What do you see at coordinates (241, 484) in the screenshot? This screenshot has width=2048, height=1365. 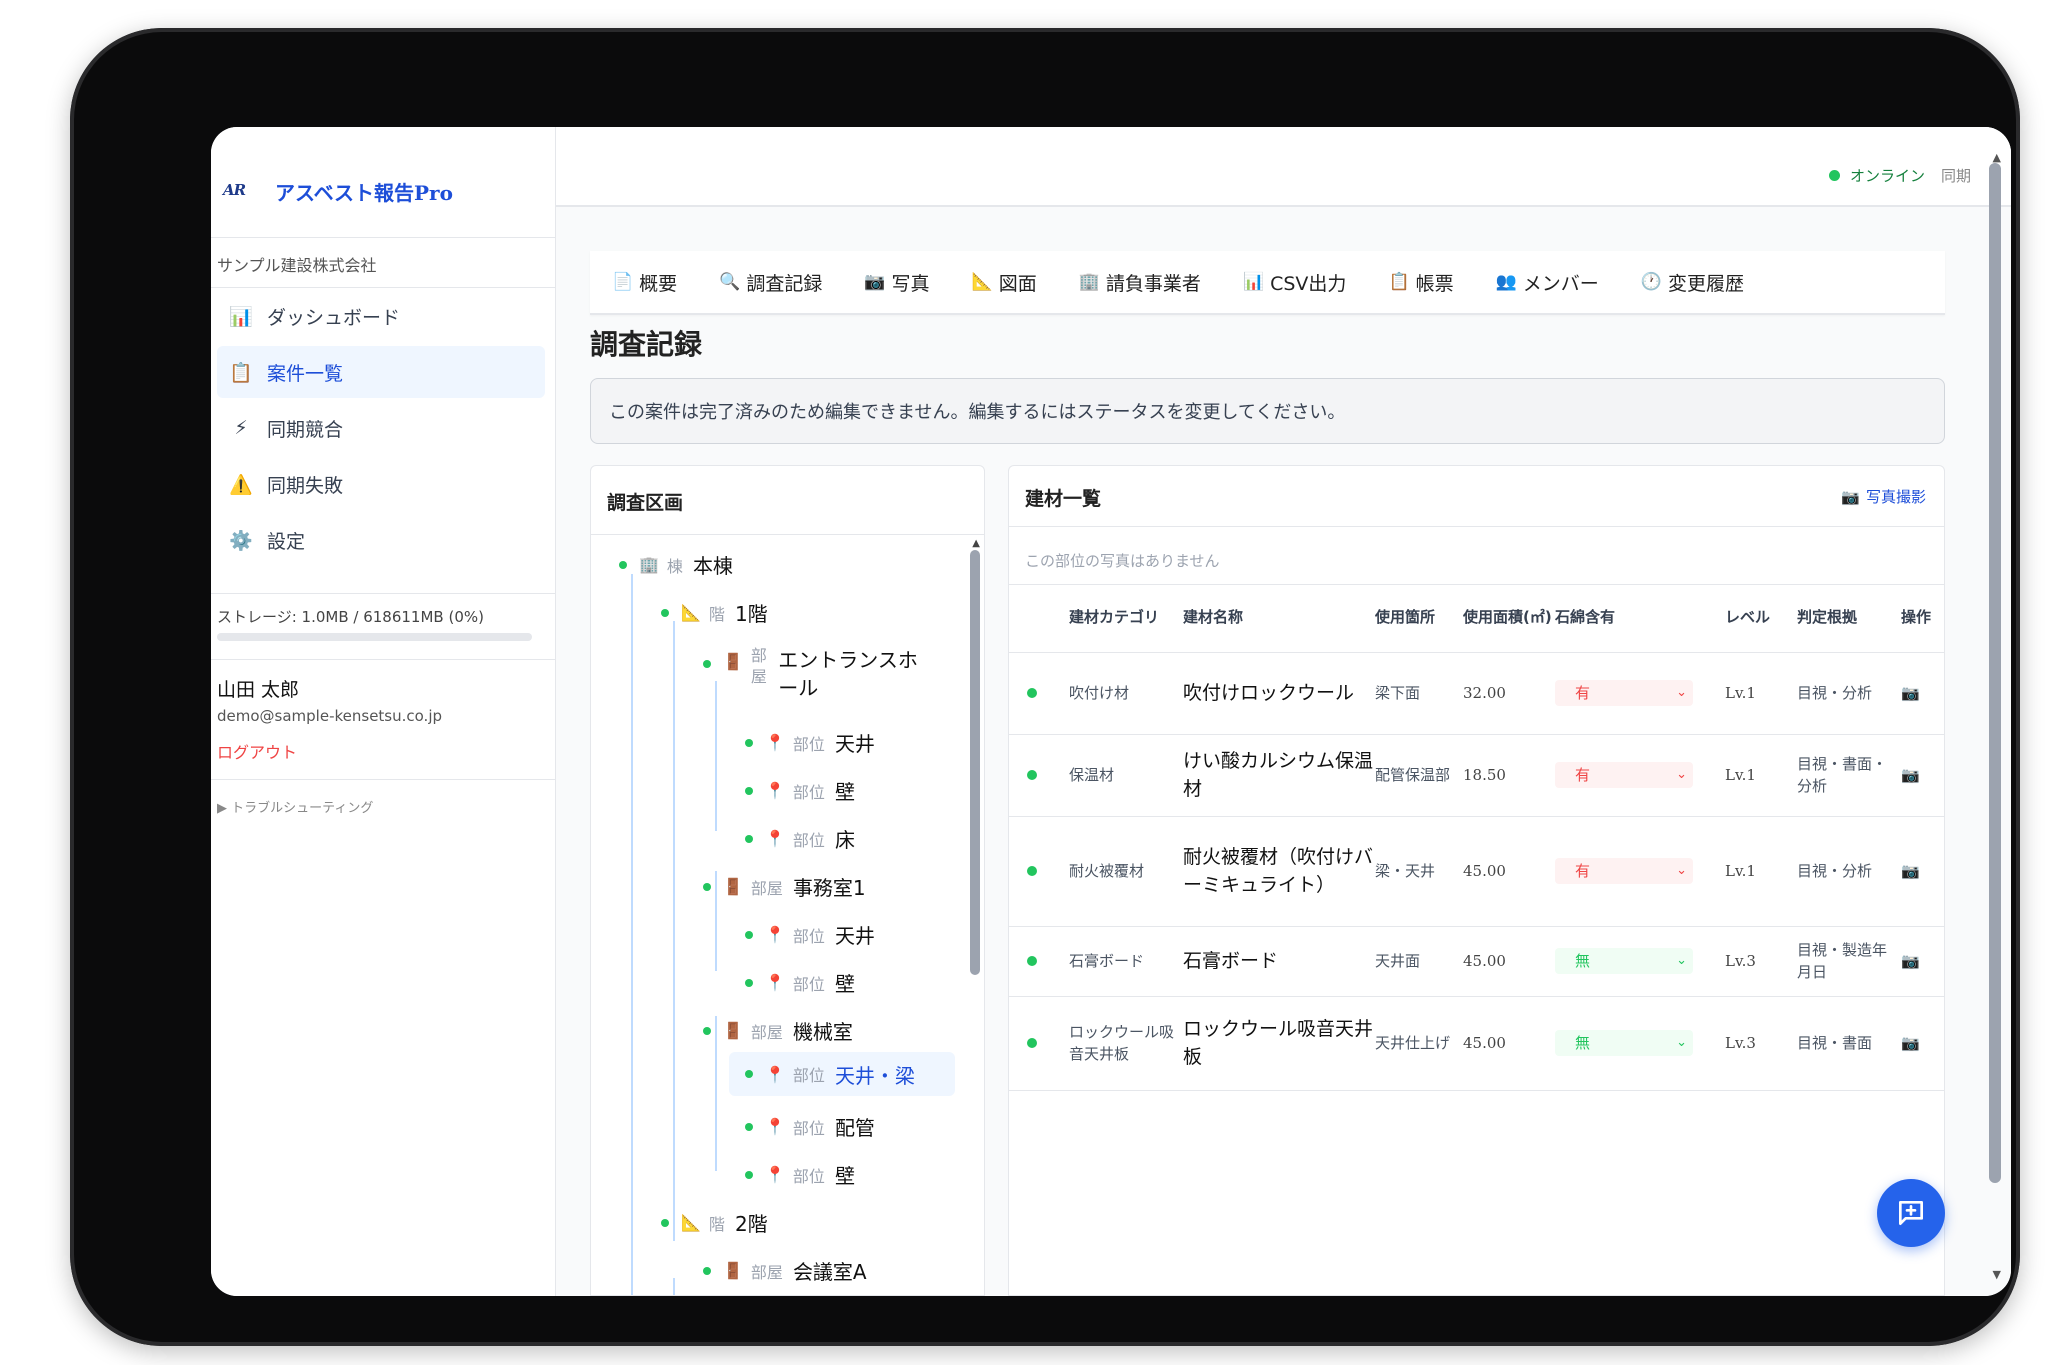 I see `warning-icon: ⚠️` at bounding box center [241, 484].